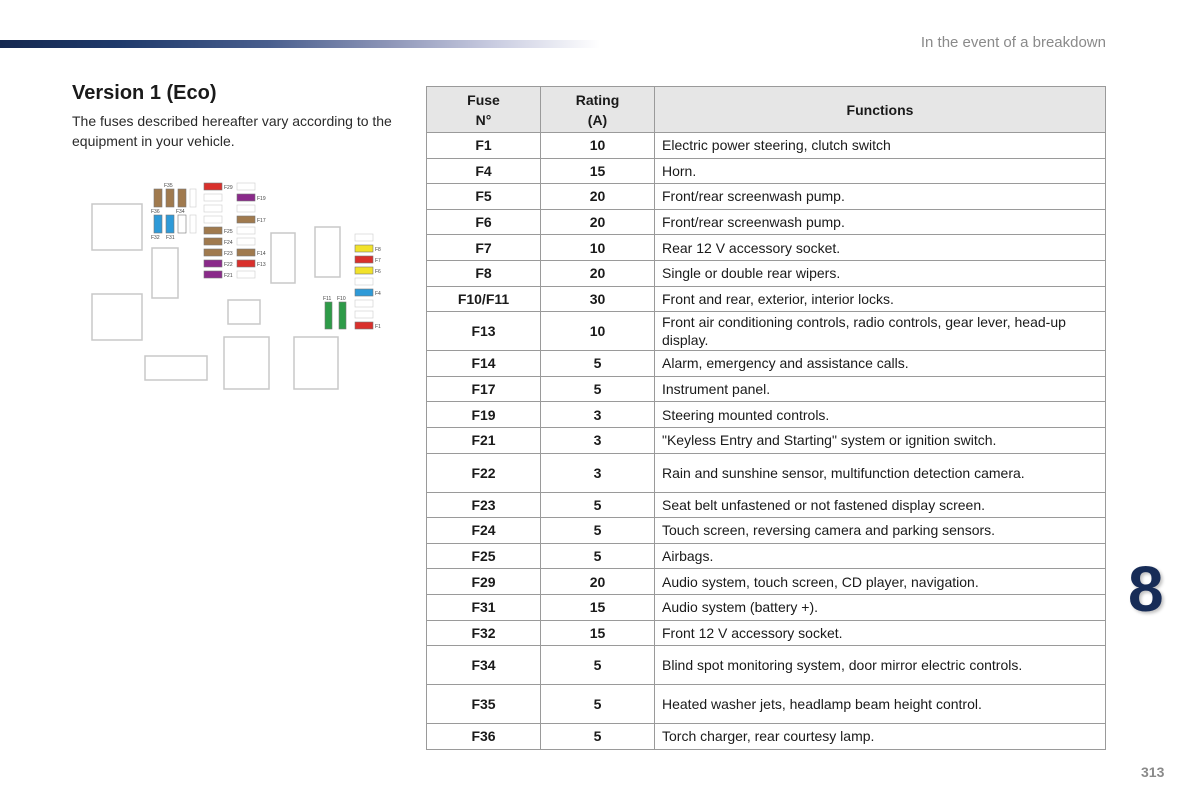 Image resolution: width=1200 pixels, height=800 pixels. I want to click on label-F8: F8, so click(378, 250).